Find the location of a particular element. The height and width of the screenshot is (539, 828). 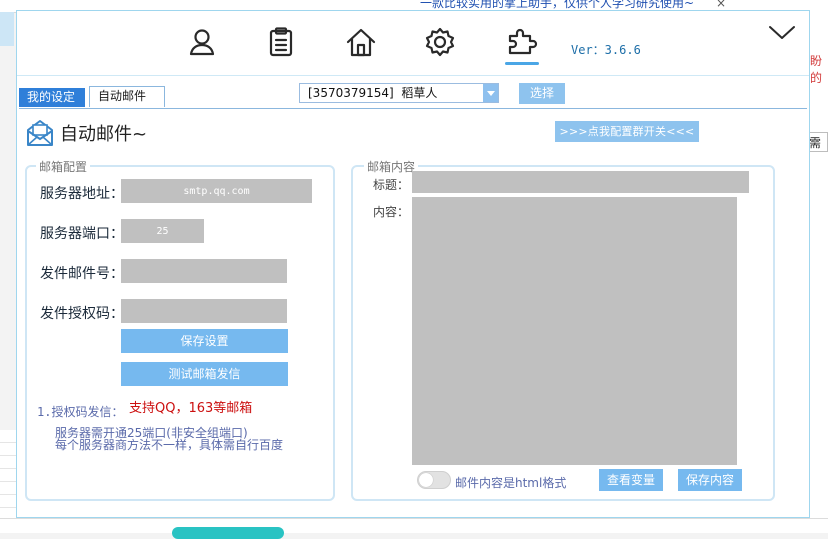

background-bottom-bar is located at coordinates (414, 525).